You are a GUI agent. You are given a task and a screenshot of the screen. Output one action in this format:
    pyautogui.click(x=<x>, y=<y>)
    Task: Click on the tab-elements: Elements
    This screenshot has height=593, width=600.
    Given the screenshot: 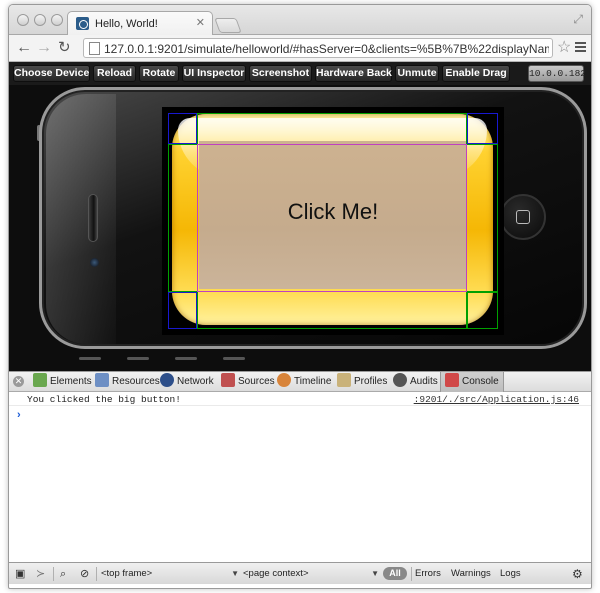 What is the action you would take?
    pyautogui.click(x=62, y=382)
    